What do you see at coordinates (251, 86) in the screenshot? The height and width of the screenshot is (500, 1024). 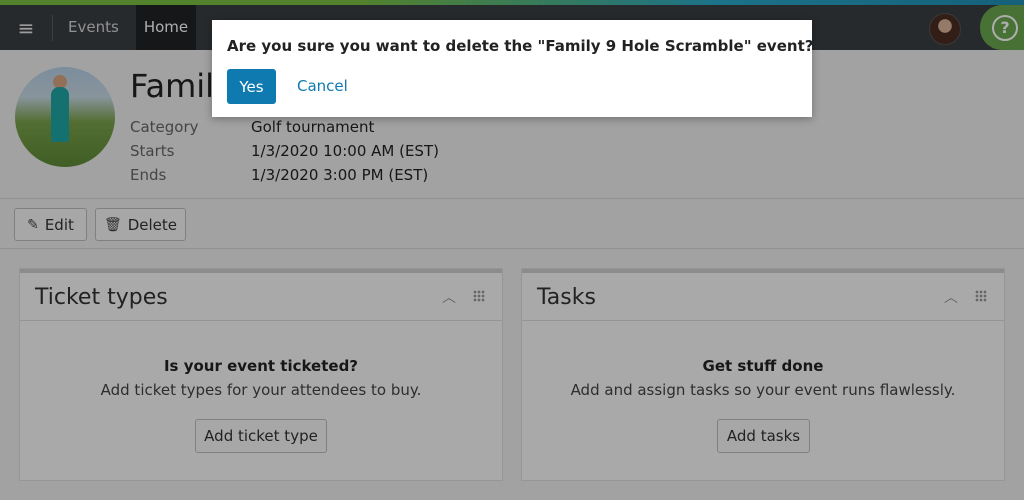 I see `yes-button: Yes` at bounding box center [251, 86].